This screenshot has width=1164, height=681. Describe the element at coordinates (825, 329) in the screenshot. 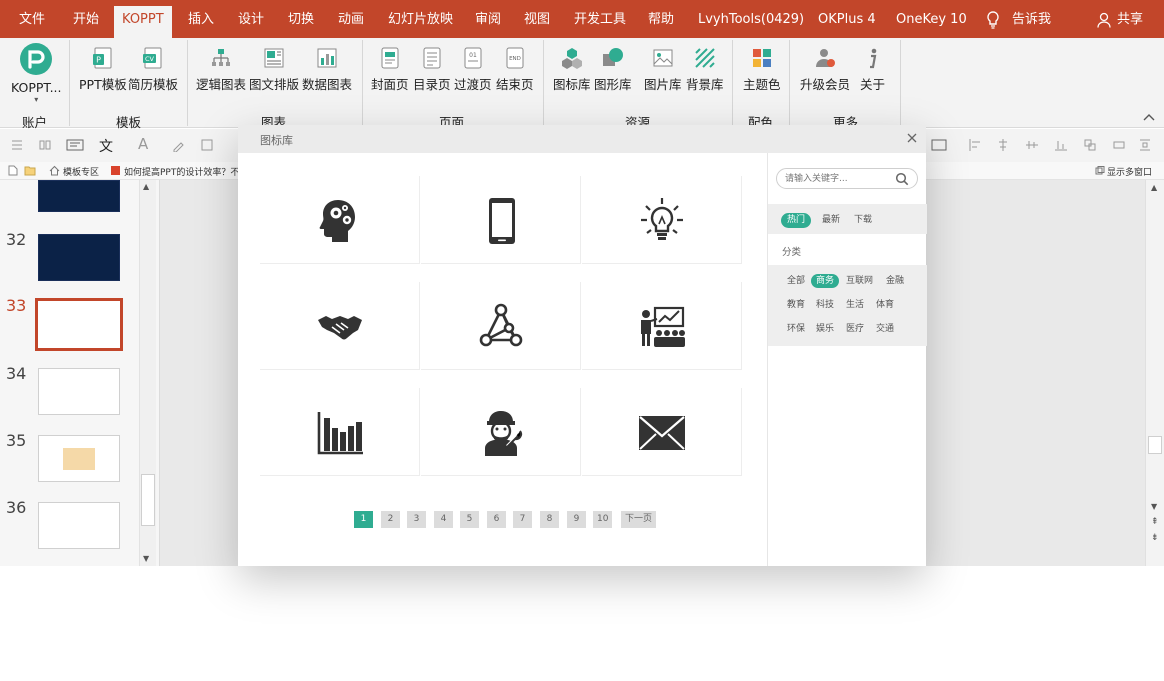

I see `category-entertainment: 娱乐` at that location.